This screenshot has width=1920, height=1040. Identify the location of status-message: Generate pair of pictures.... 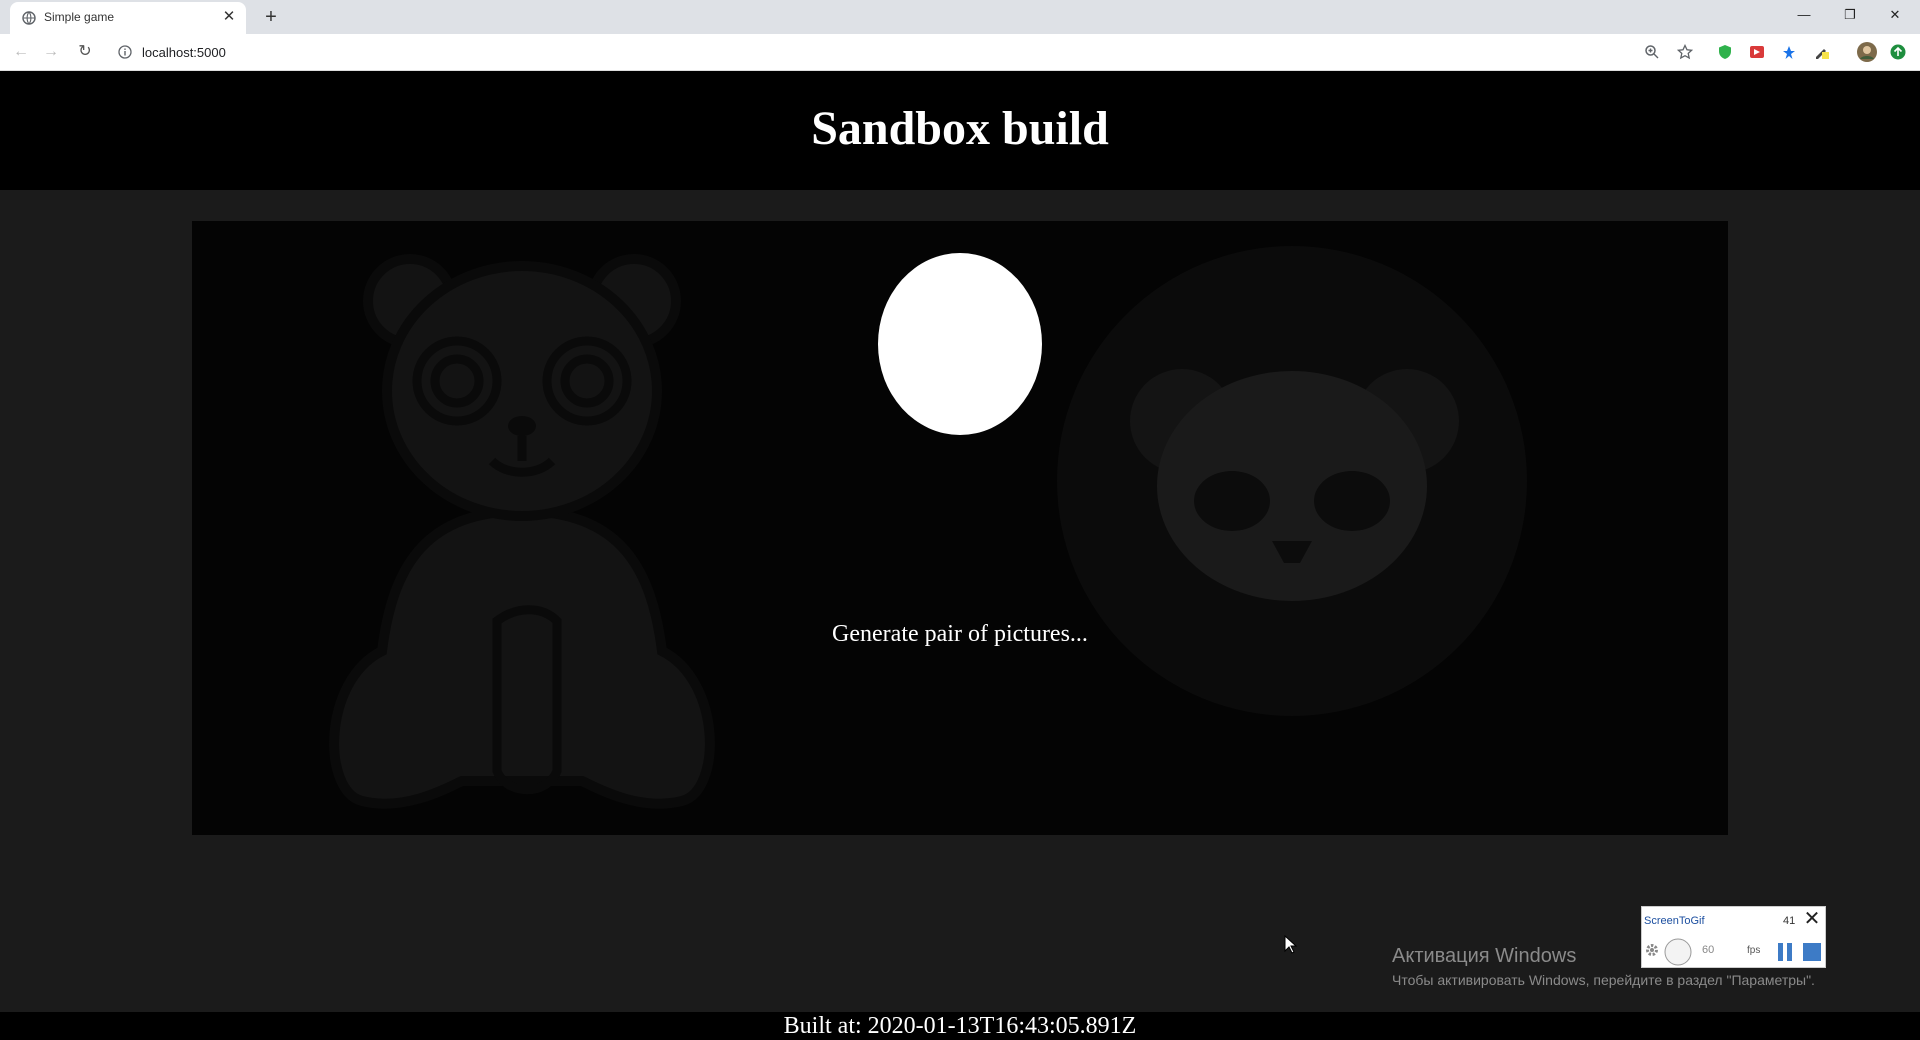
(960, 634).